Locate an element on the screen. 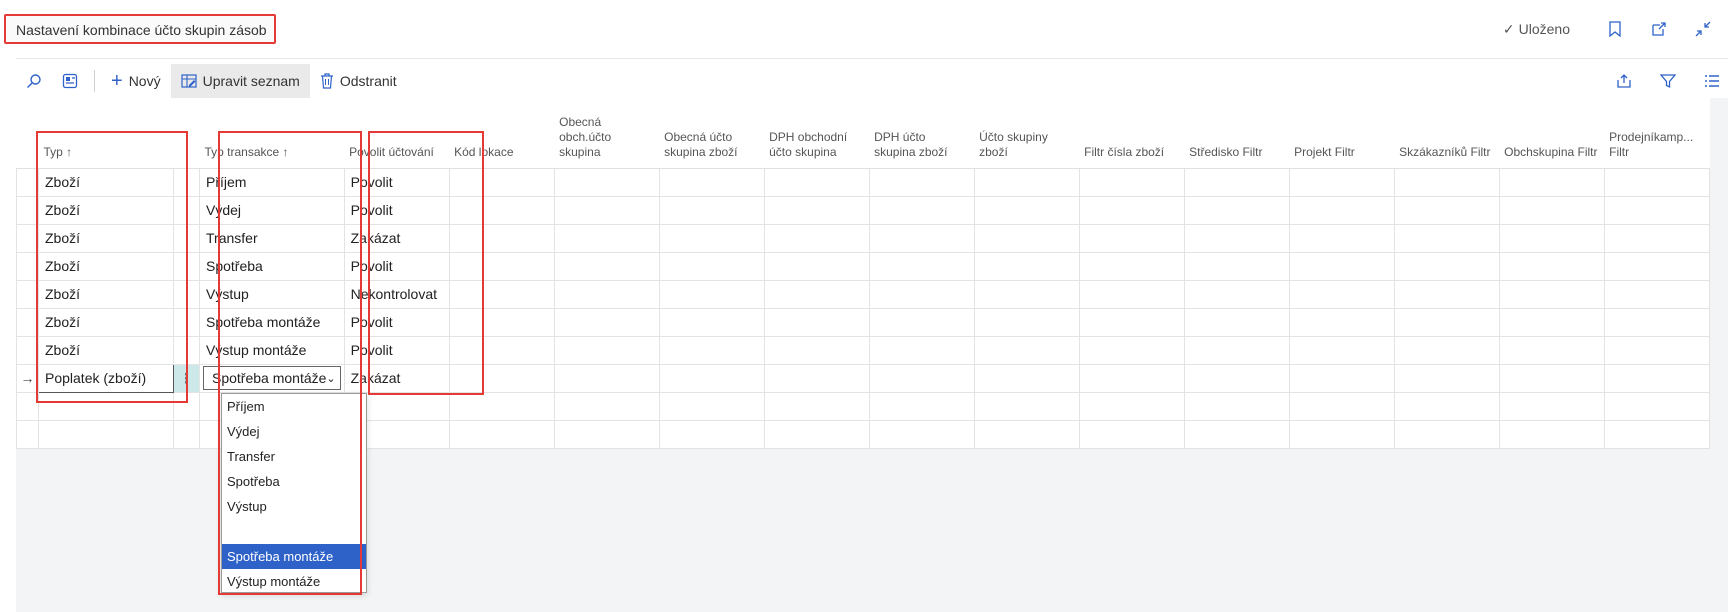 This screenshot has height=612, width=1728. col-header-dph-obchodni-ucto-skupina: DPH obchodní účto skupina is located at coordinates (817, 133).